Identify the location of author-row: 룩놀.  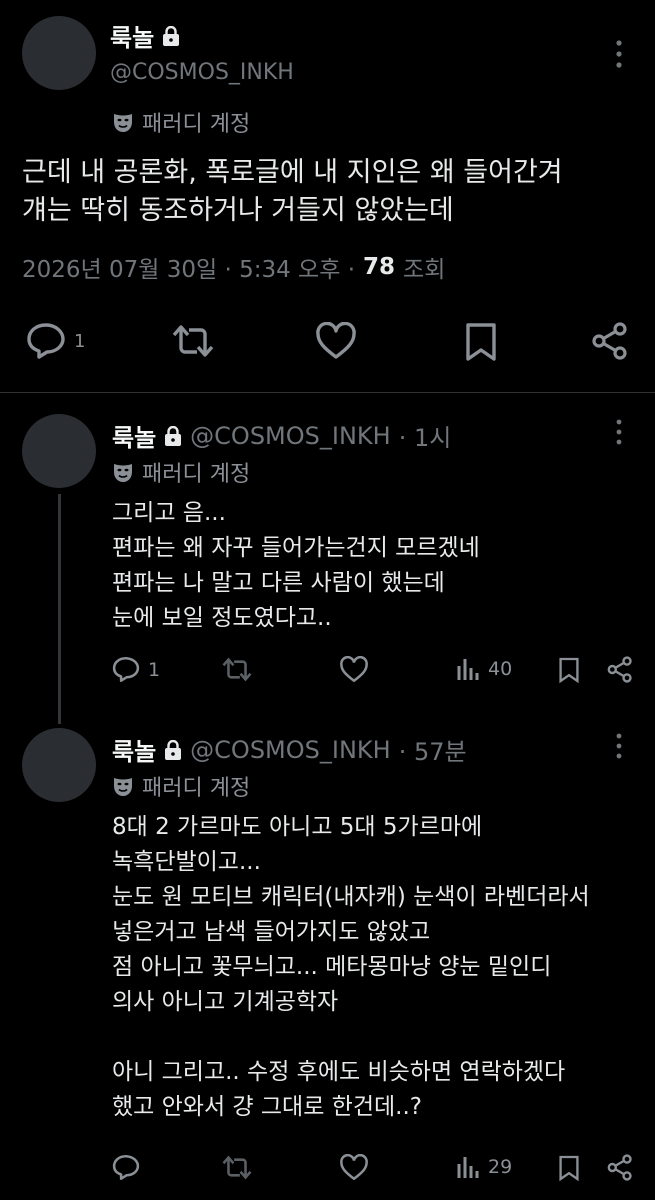
(145, 35).